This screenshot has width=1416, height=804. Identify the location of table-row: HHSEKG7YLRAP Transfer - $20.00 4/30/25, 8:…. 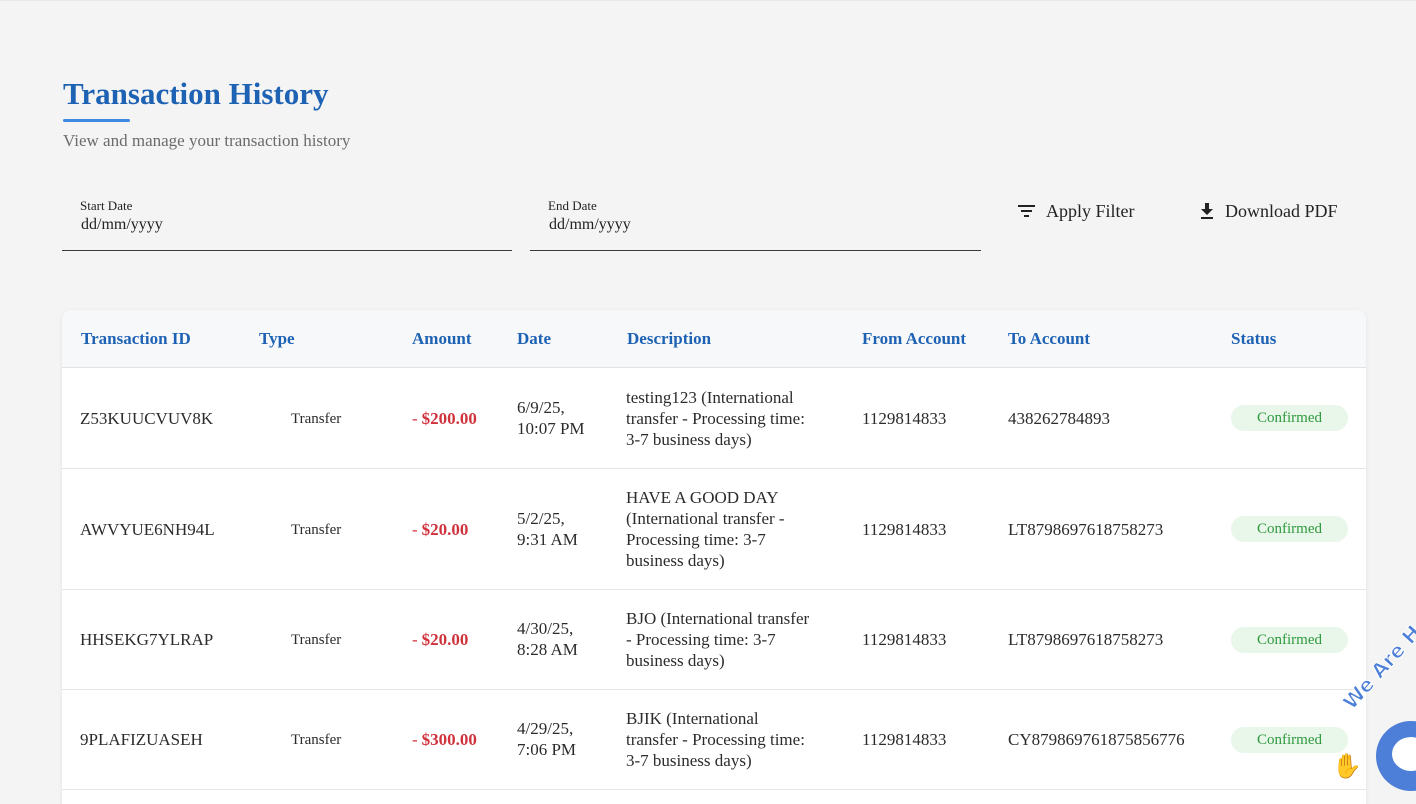
(714, 640).